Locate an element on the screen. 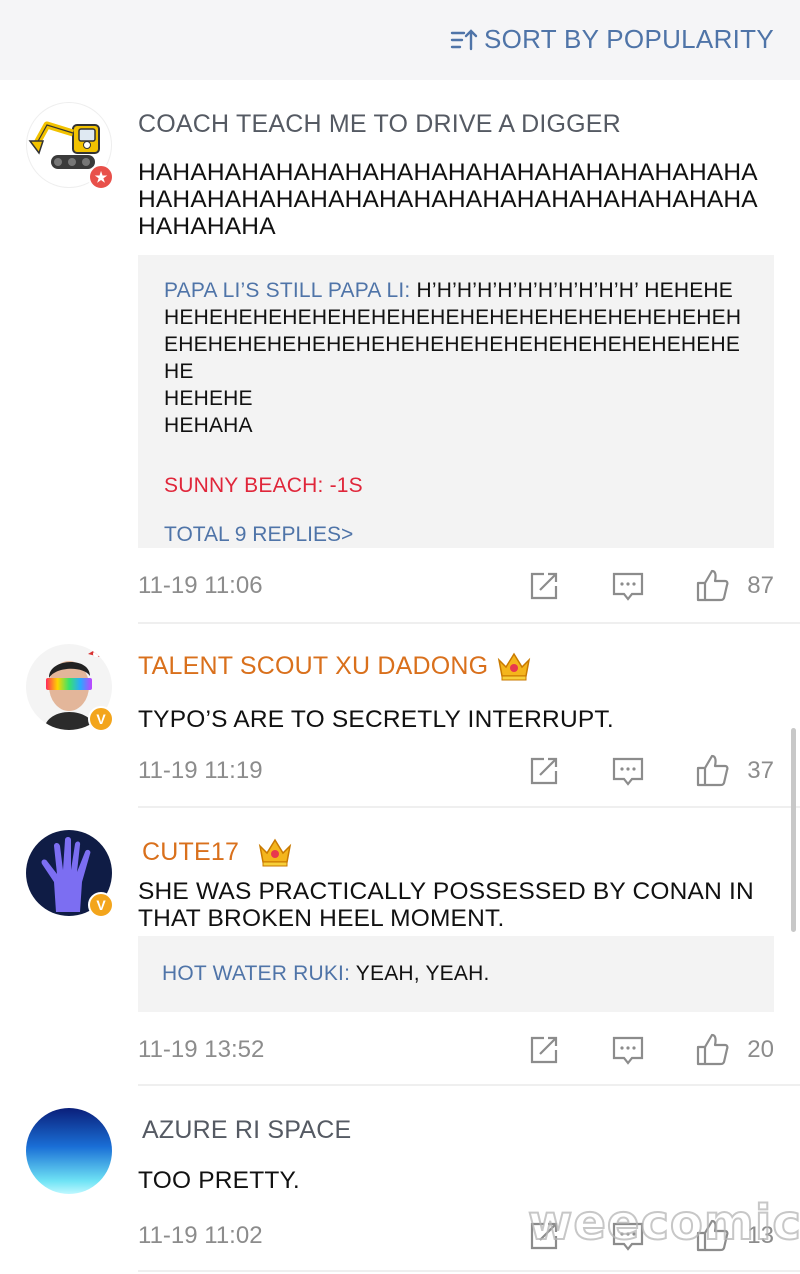 This screenshot has width=800, height=1274. reply: SUNNY BEACH: -1S is located at coordinates (263, 485).